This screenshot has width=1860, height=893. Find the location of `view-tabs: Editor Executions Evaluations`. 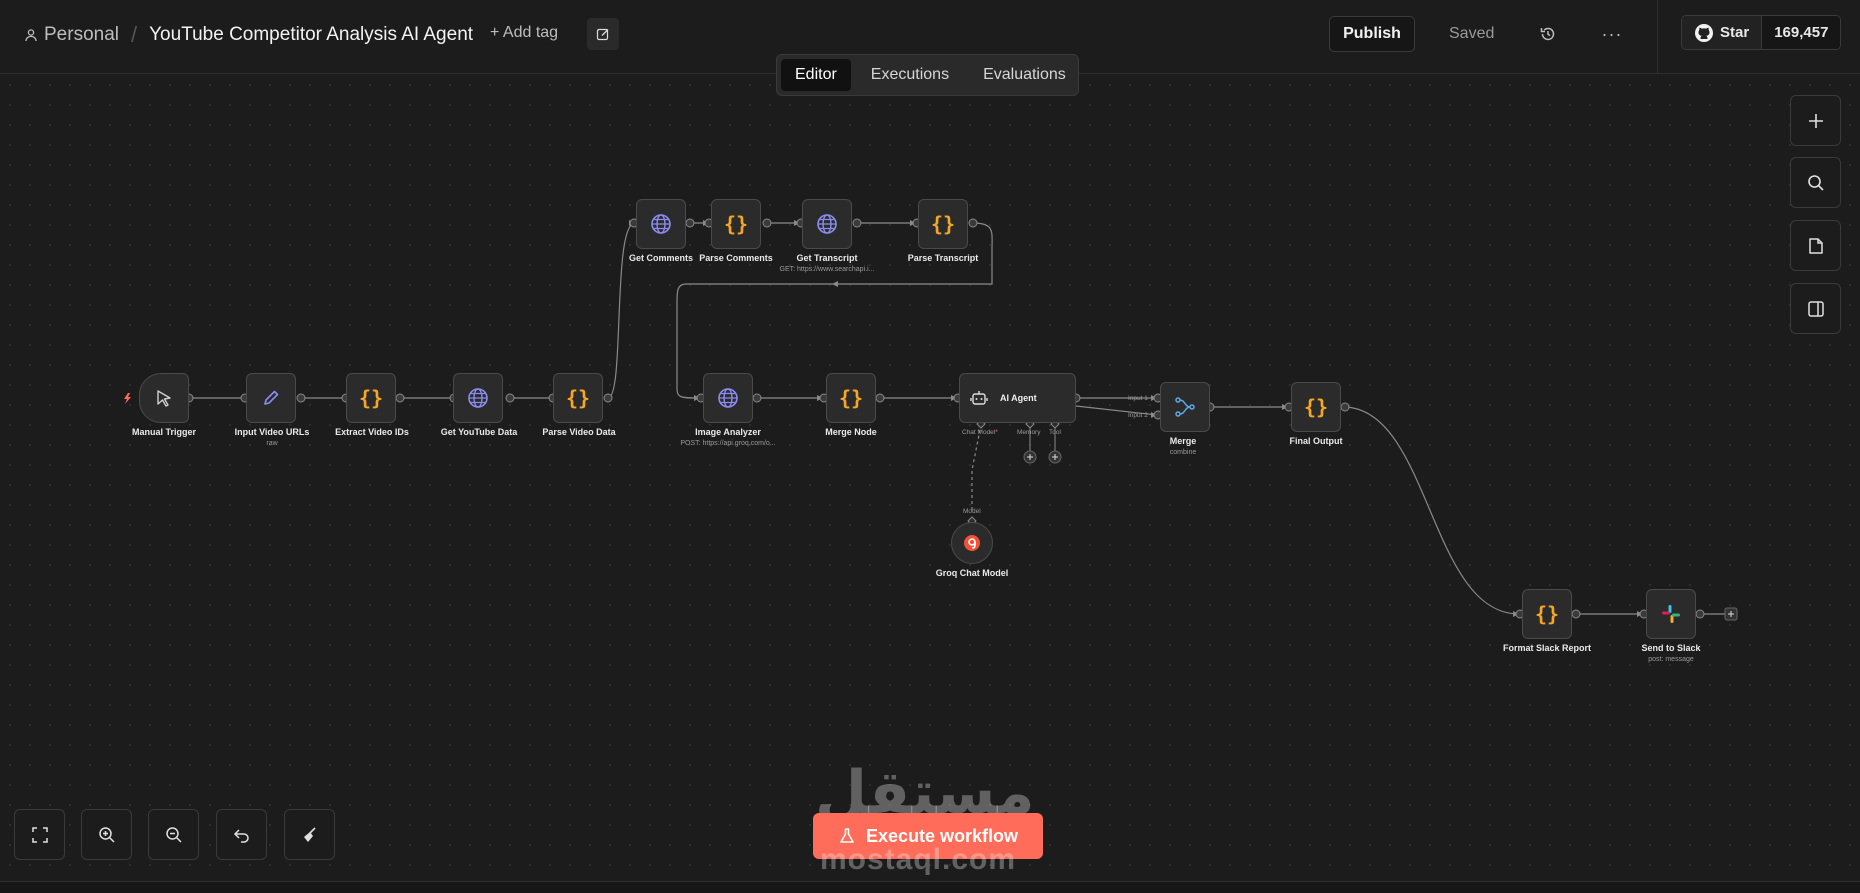

view-tabs: Editor Executions Evaluations is located at coordinates (927, 75).